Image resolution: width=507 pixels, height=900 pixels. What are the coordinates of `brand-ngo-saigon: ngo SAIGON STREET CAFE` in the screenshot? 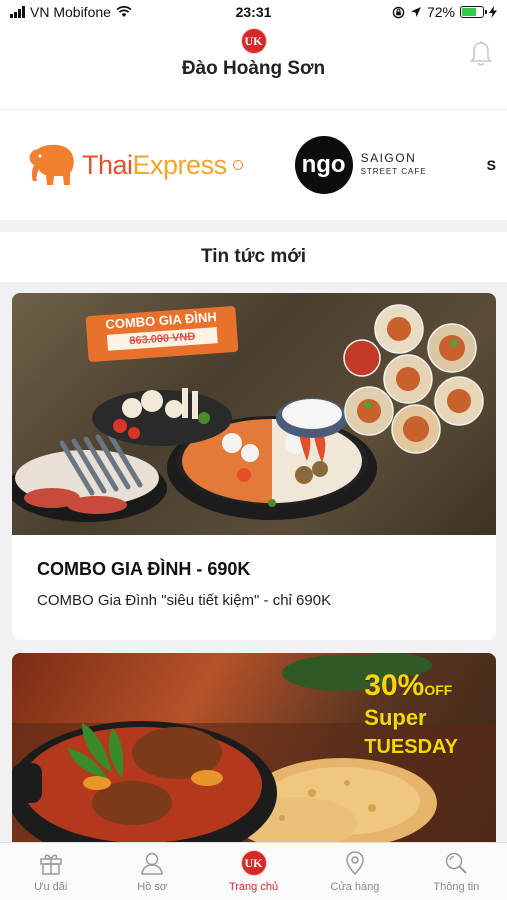 It's located at (360, 165).